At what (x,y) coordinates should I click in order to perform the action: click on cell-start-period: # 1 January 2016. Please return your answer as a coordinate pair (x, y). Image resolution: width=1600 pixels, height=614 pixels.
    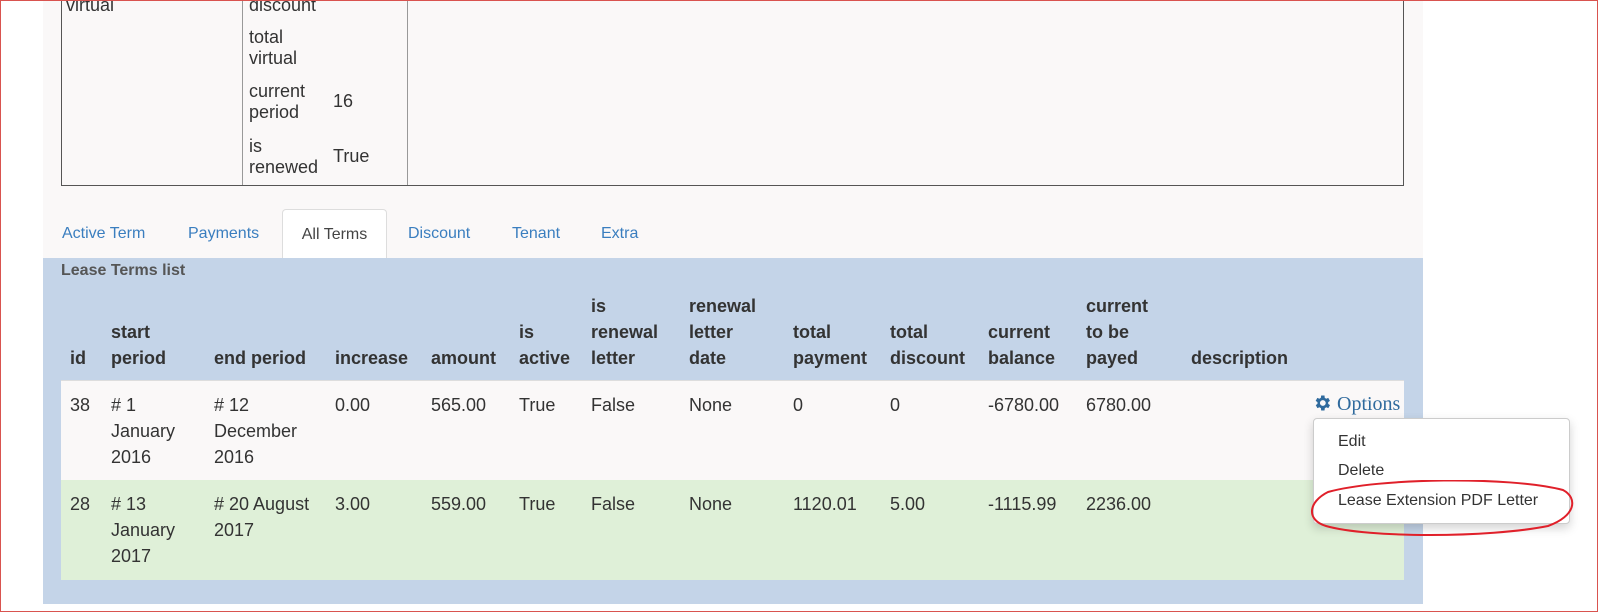
    Looking at the image, I should click on (143, 431).